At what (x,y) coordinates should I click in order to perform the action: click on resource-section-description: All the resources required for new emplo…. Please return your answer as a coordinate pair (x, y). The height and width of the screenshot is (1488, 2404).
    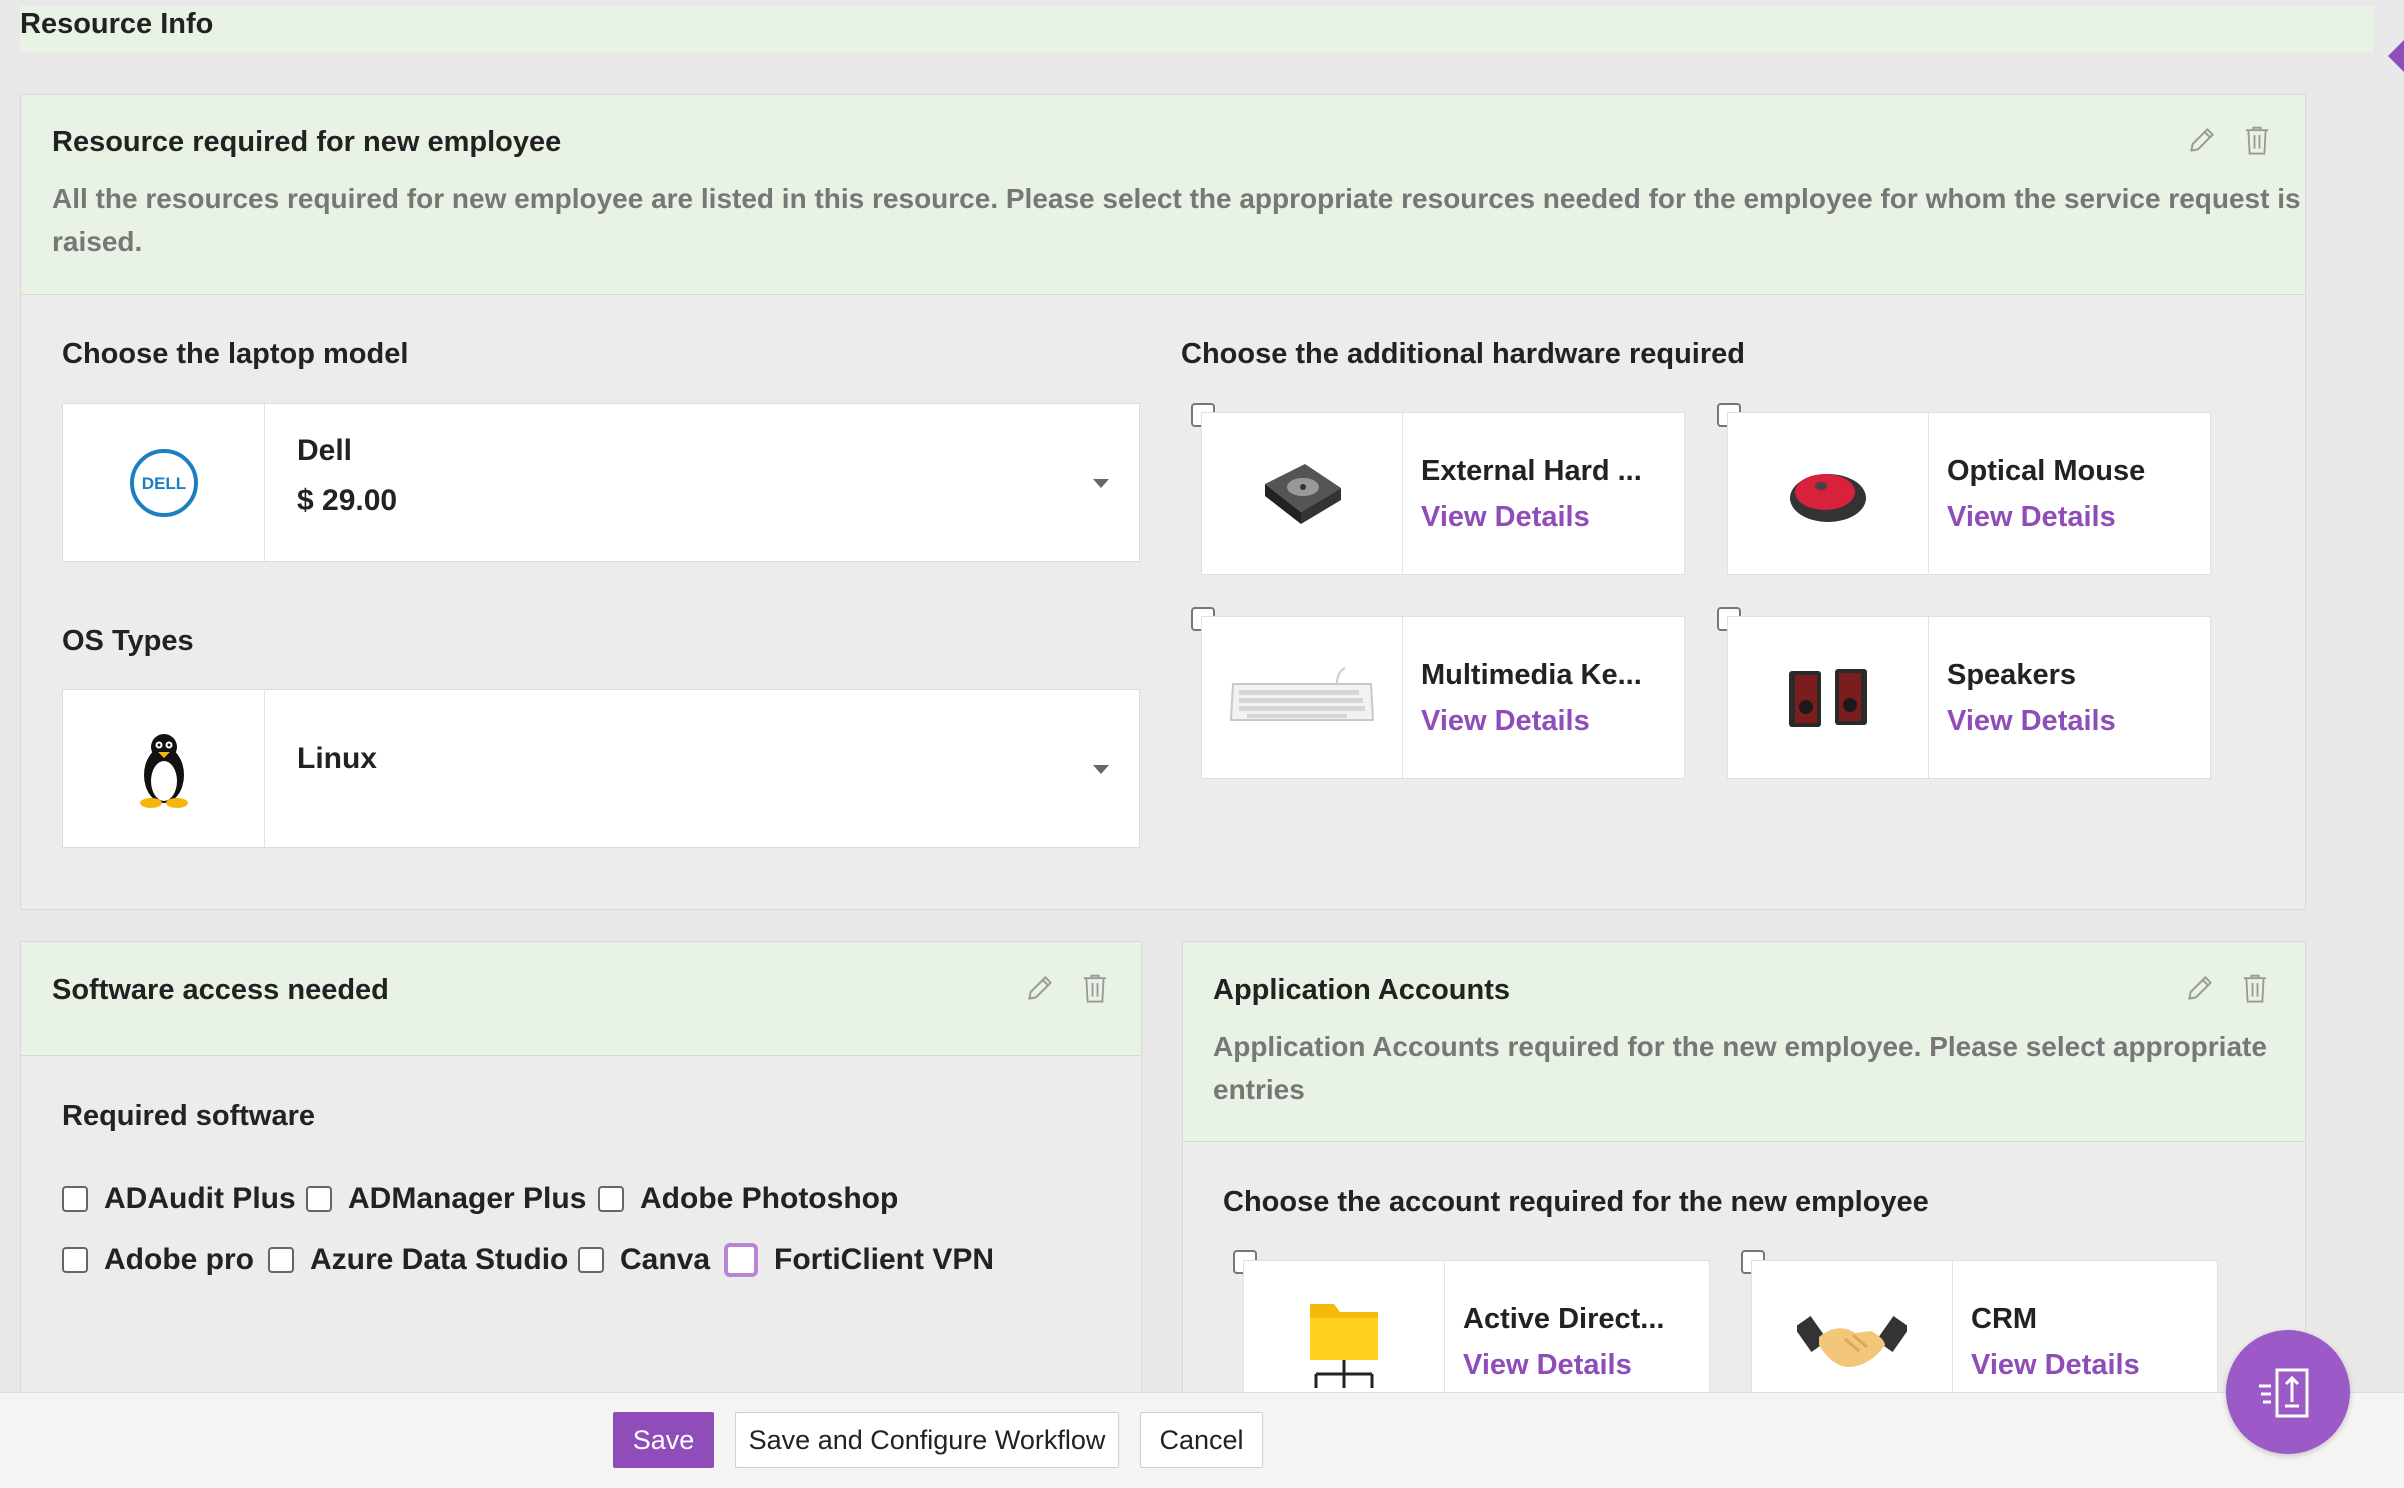
    Looking at the image, I should click on (1176, 220).